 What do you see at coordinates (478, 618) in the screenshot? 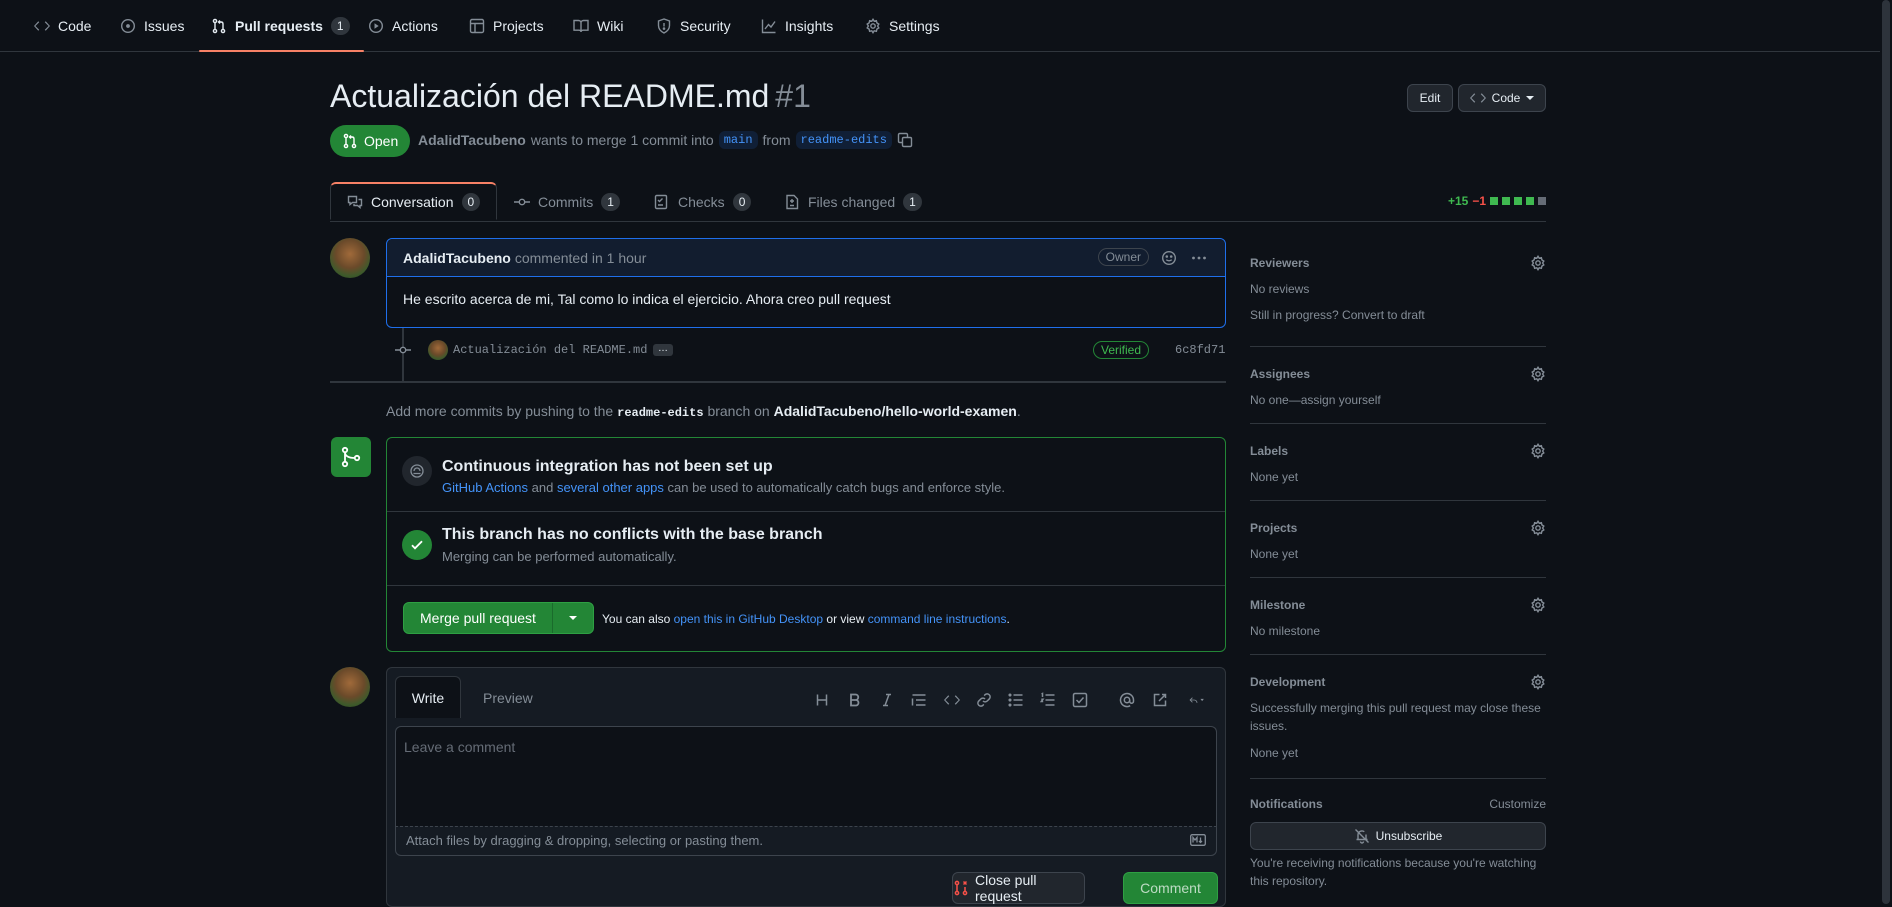
I see `merge-pull-request-button: Merge pull request` at bounding box center [478, 618].